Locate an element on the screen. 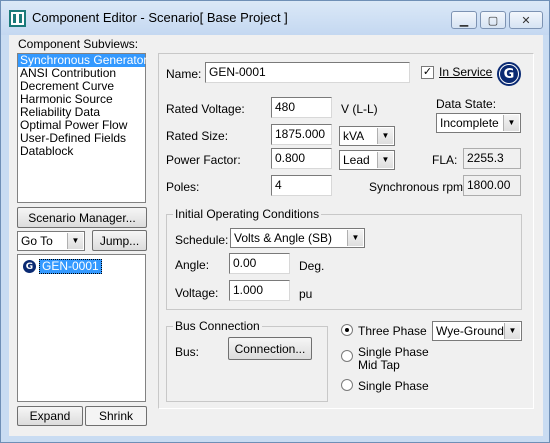 This screenshot has width=550, height=443. expand-button: Expand is located at coordinates (50, 416).